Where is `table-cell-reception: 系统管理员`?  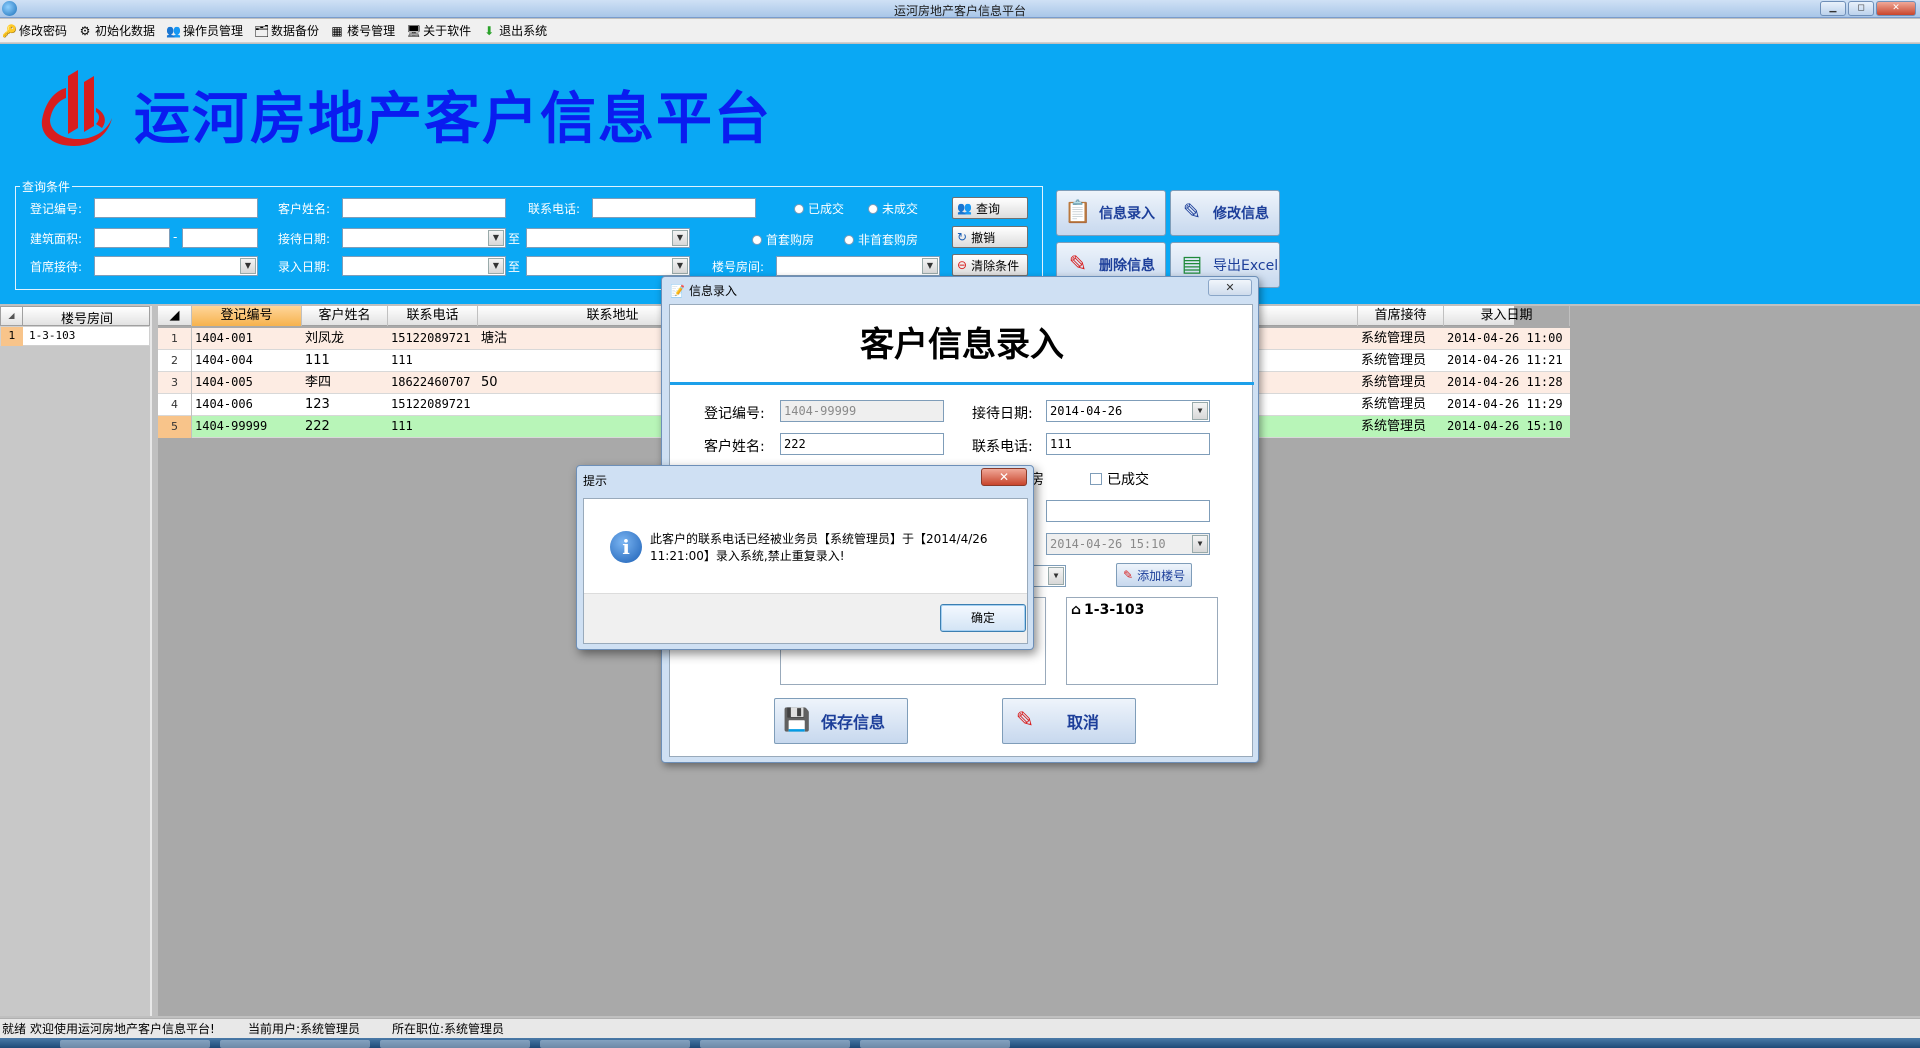
table-cell-reception: 系统管理员 is located at coordinates (1394, 382).